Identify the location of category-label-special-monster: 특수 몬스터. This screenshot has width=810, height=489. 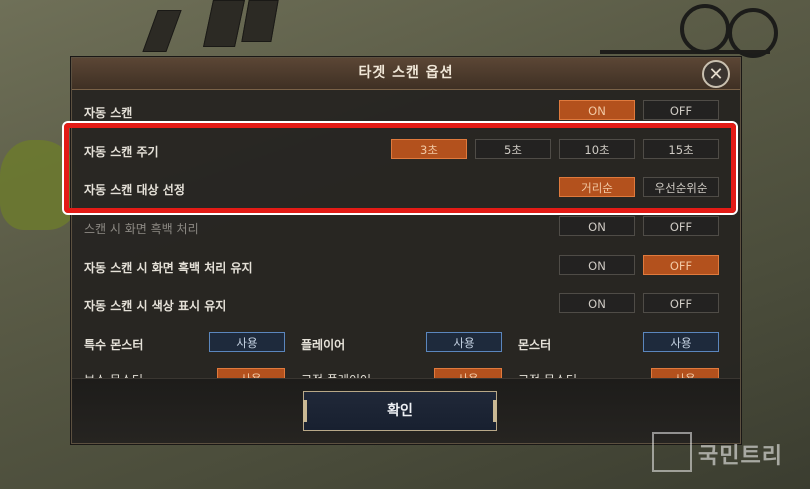
(114, 345).